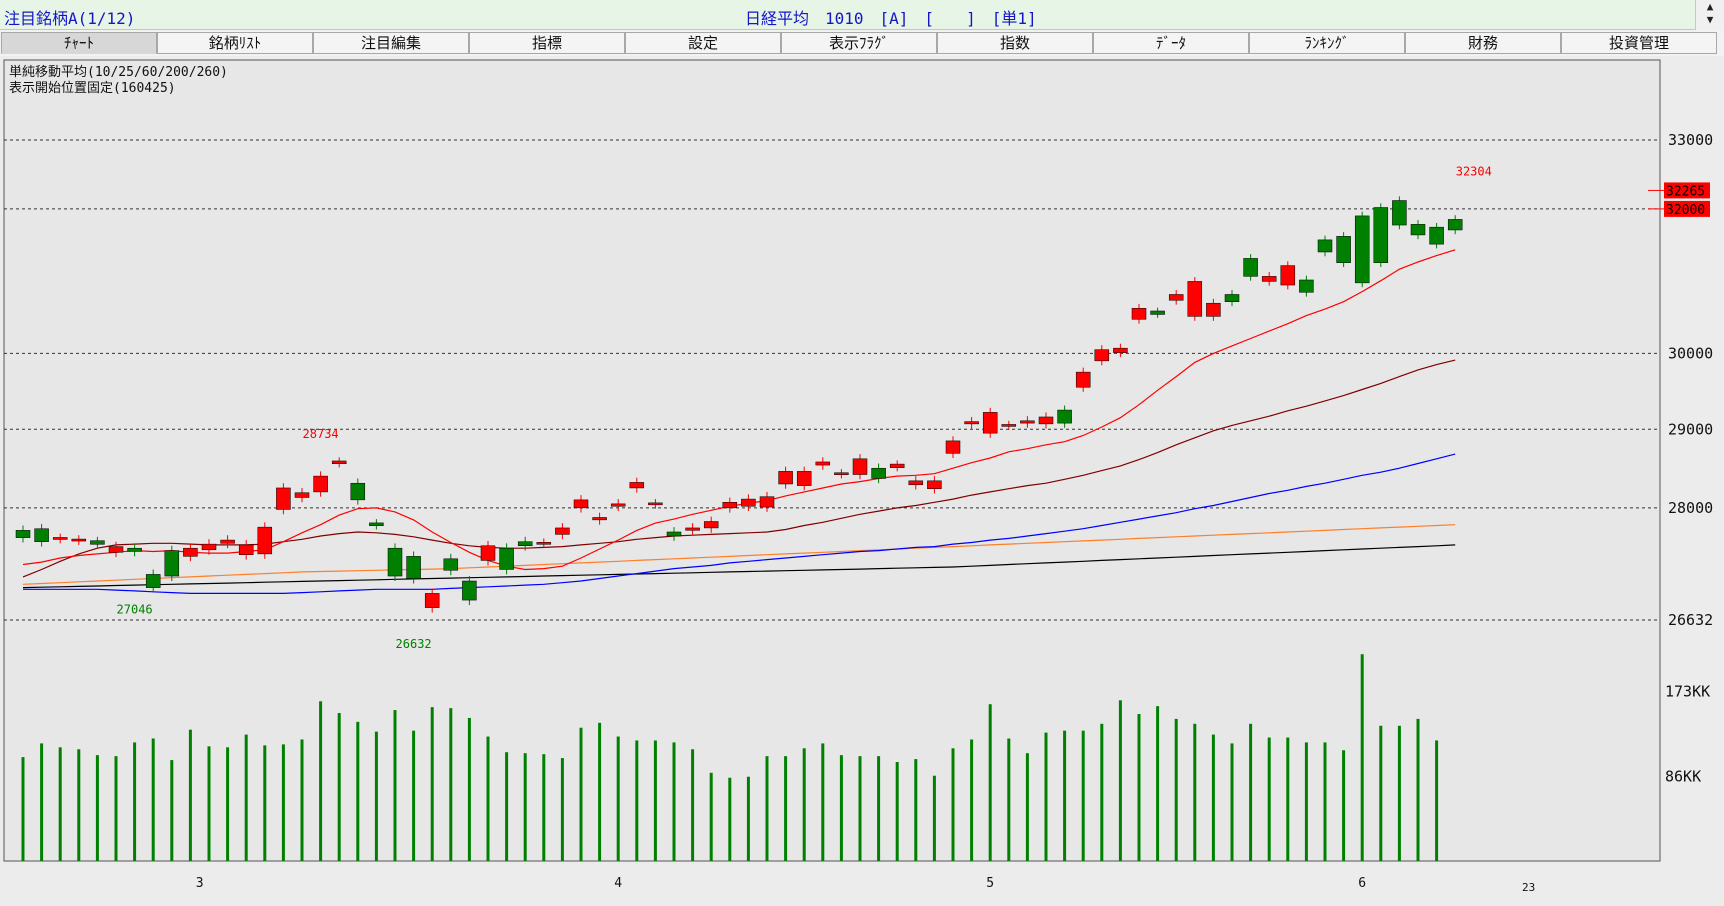  What do you see at coordinates (1483, 43) in the screenshot?
I see `tab-9: 財務` at bounding box center [1483, 43].